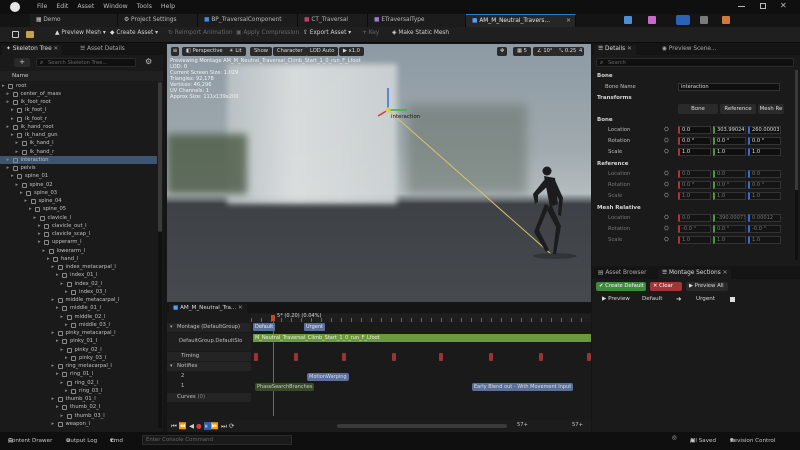  What do you see at coordinates (764, 240) in the screenshot?
I see `mesh-scale-z-field: 1.0` at bounding box center [764, 240].